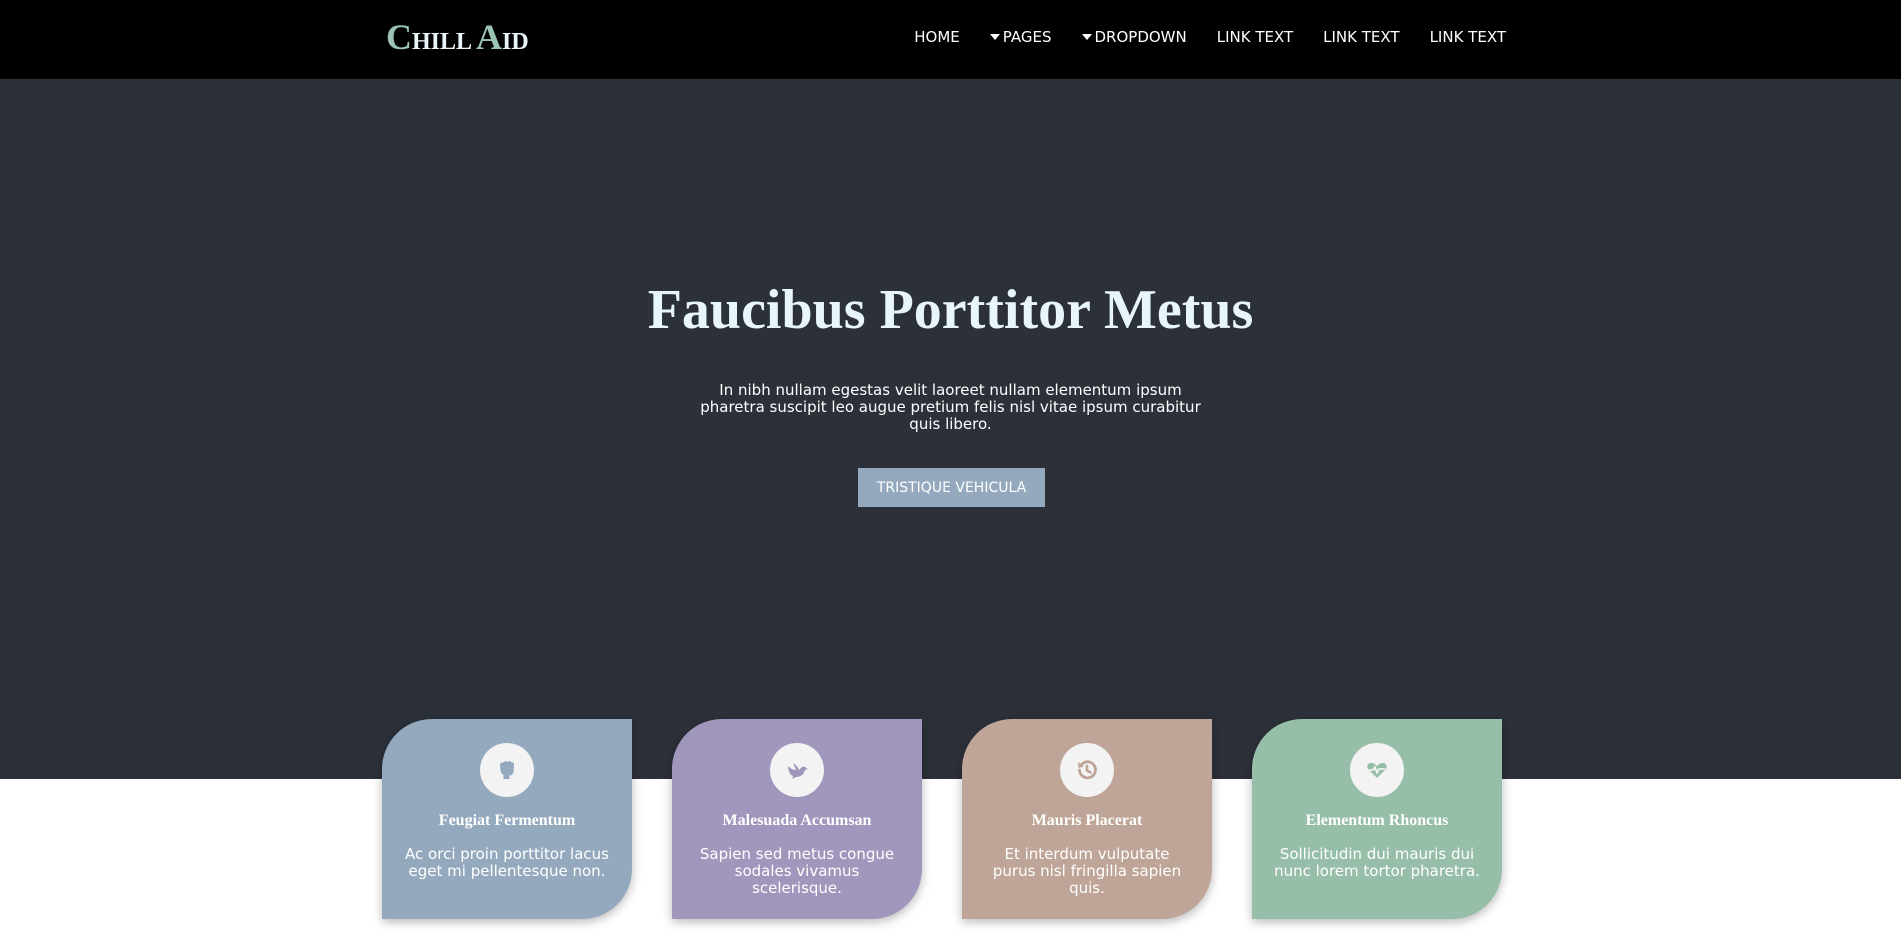 The image size is (1901, 941). What do you see at coordinates (950, 310) in the screenshot?
I see `hero-title: Faucibus Porttitor Metus` at bounding box center [950, 310].